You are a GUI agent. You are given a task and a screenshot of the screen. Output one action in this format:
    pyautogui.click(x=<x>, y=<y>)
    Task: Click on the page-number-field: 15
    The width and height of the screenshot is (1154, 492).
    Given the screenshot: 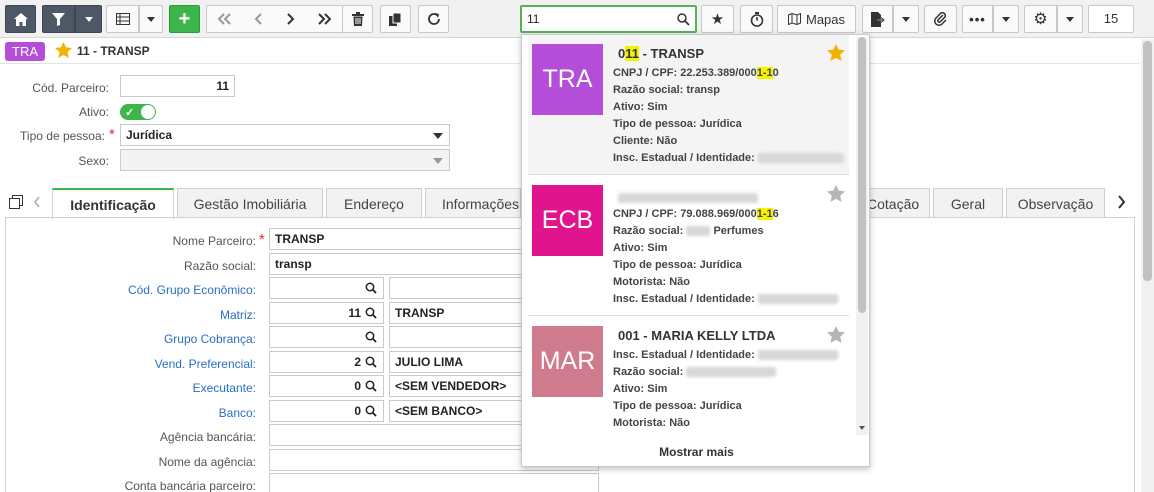 What is the action you would take?
    pyautogui.click(x=1111, y=19)
    